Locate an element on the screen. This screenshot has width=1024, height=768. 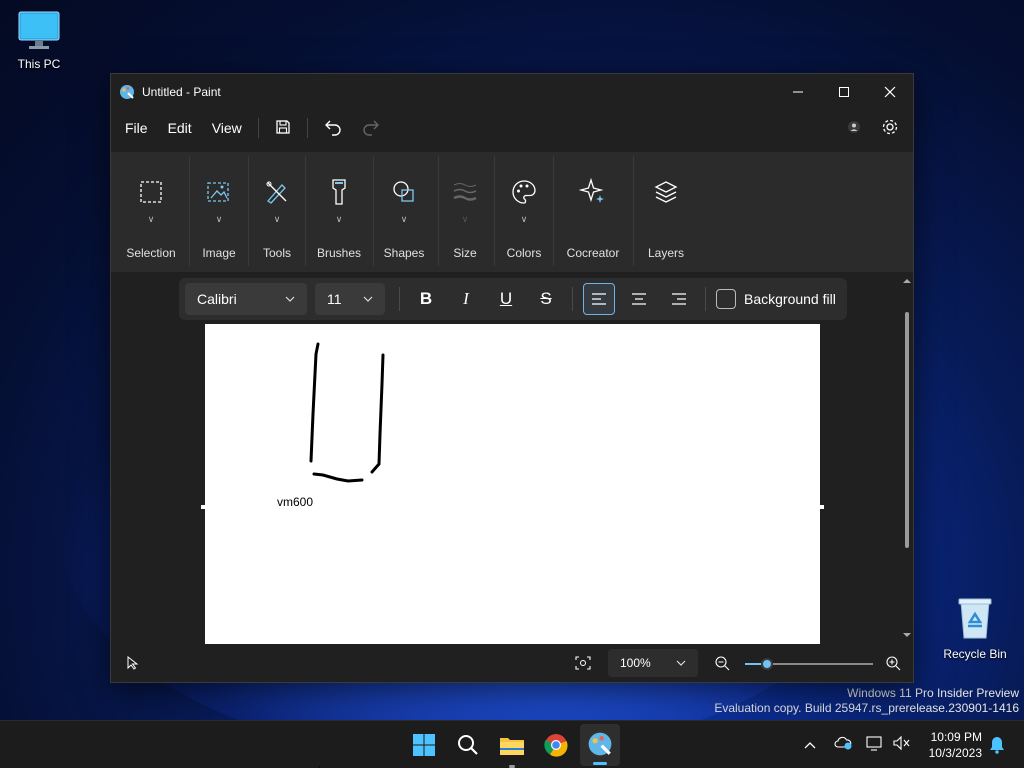
ribbon-group-cocreator: Cocreator is located at coordinates (593, 212).